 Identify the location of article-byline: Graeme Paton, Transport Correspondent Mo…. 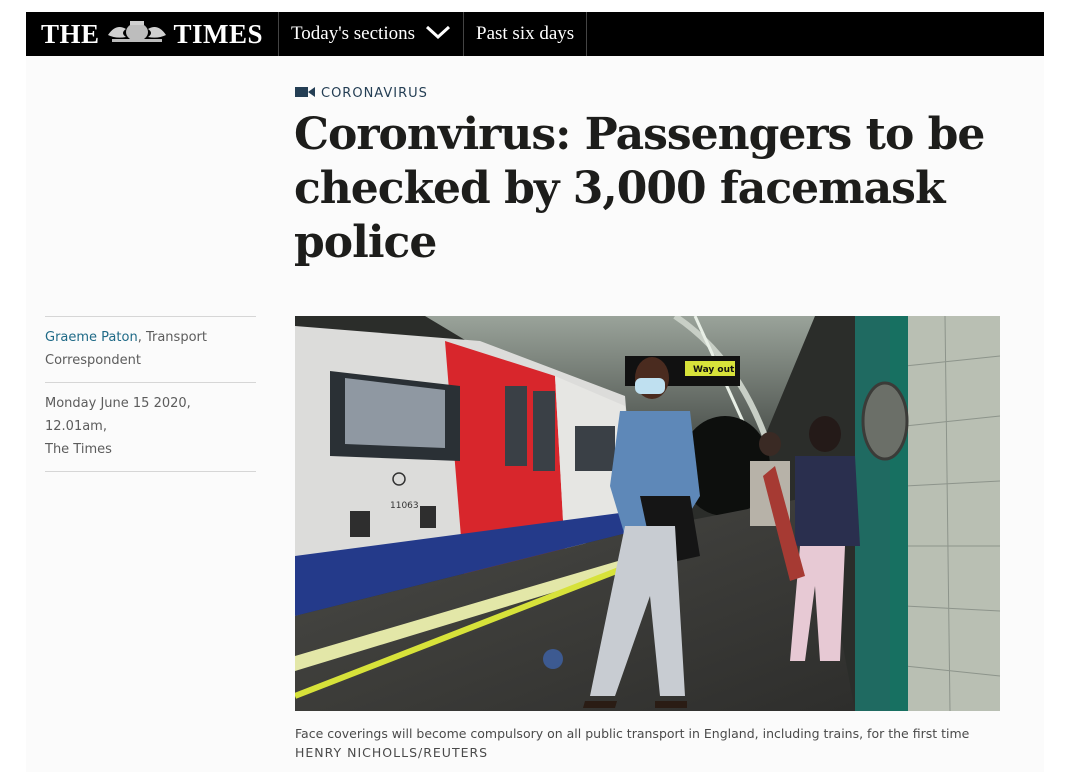
(150, 394).